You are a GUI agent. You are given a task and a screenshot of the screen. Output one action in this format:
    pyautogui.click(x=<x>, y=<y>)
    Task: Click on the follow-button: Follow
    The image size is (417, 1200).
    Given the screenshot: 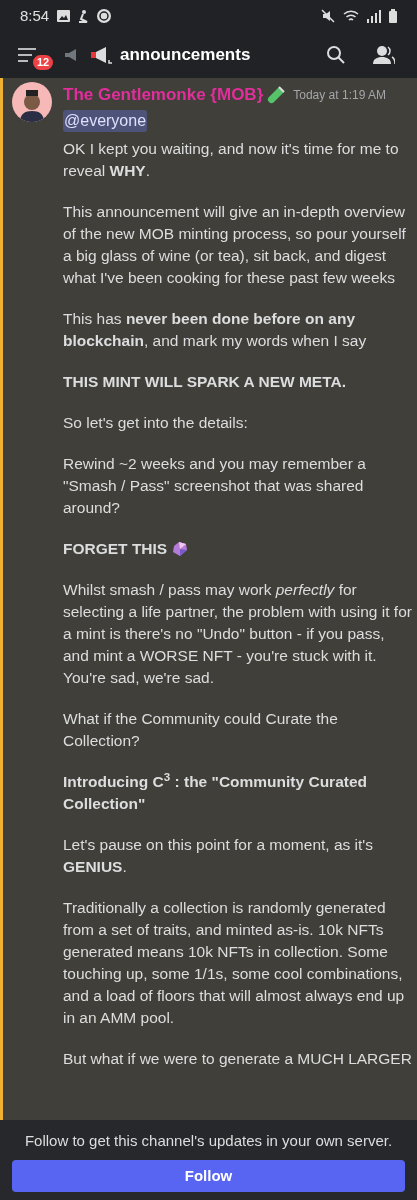 What is the action you would take?
    pyautogui.click(x=208, y=1176)
    